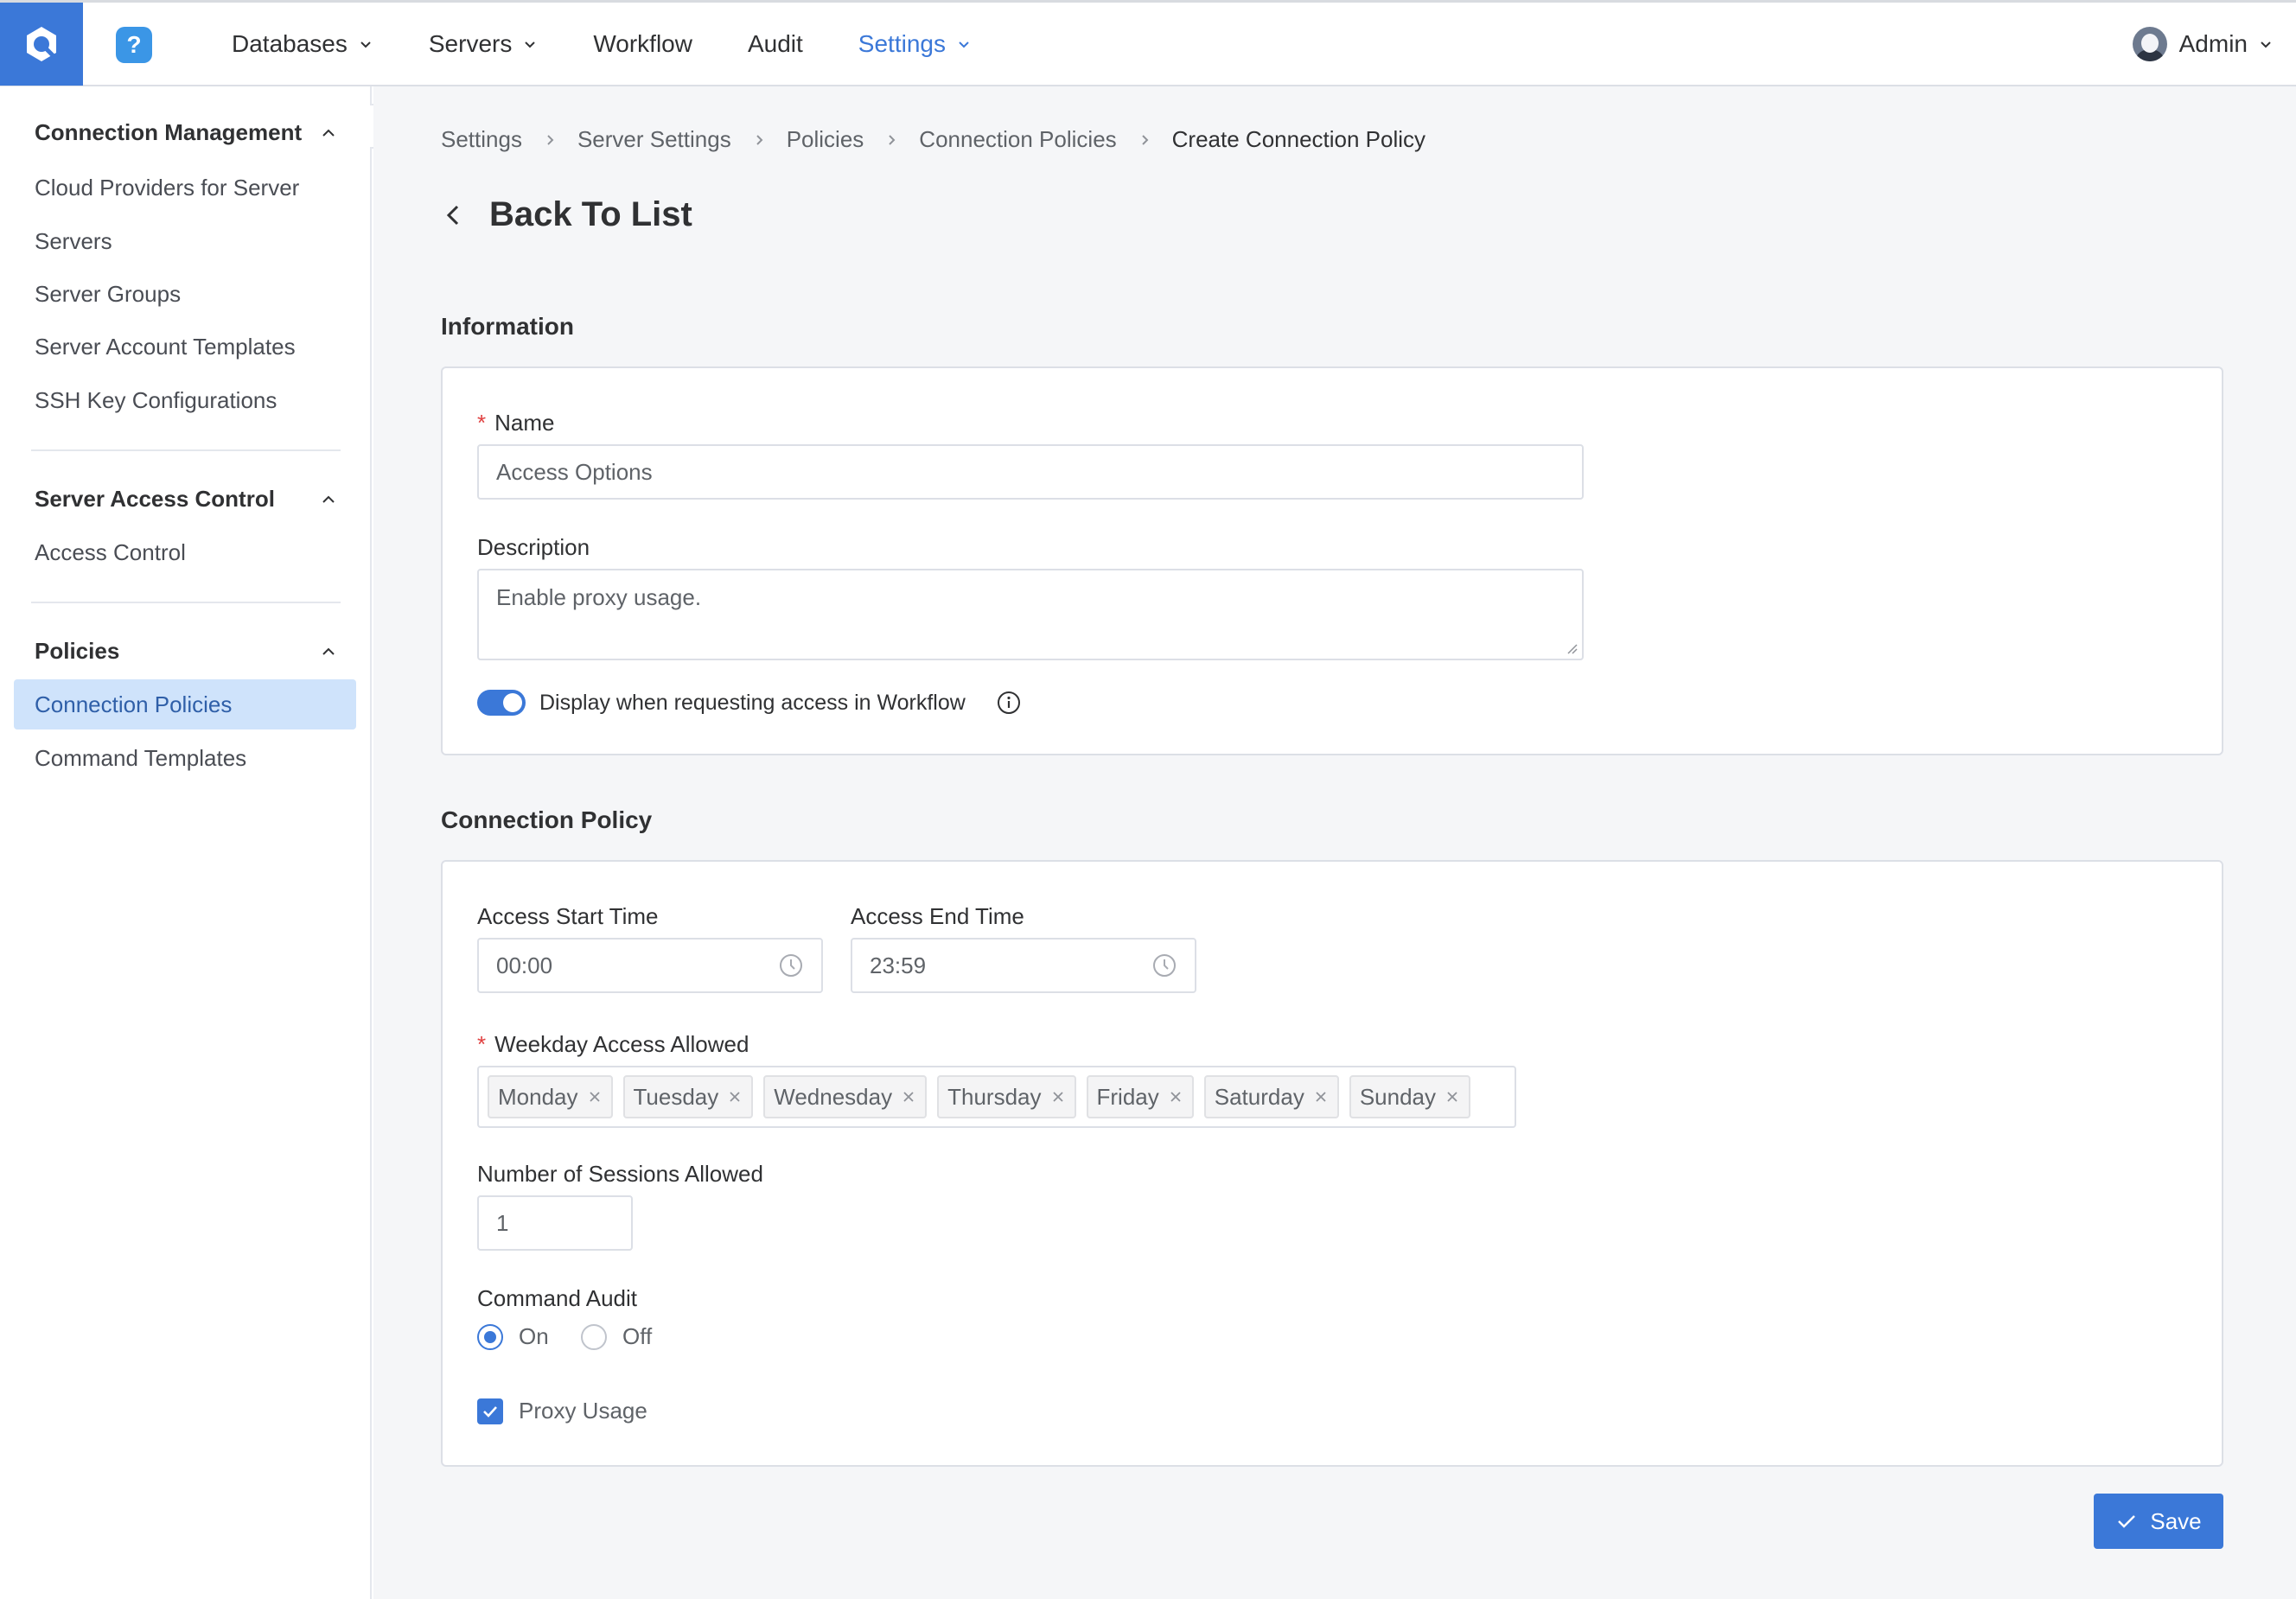 The image size is (2296, 1599). I want to click on command-audit-on-radio: On, so click(513, 1337).